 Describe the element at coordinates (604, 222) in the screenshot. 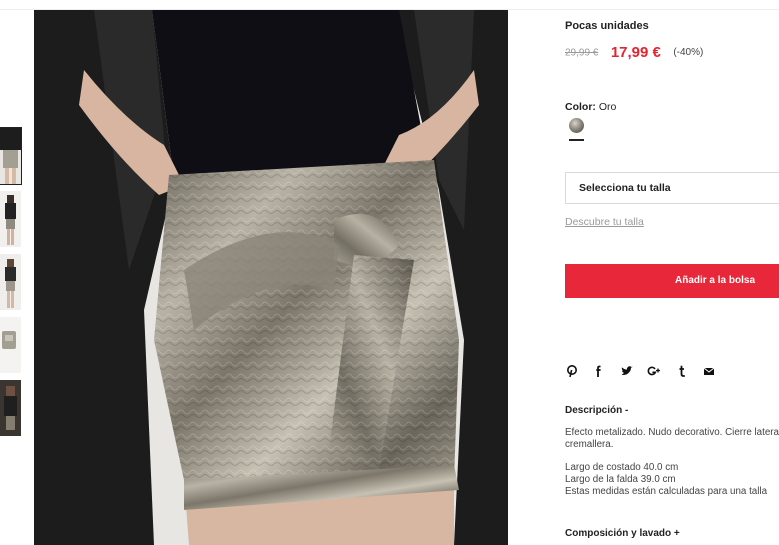

I see `size-guide-link: Descubre tu talla` at that location.